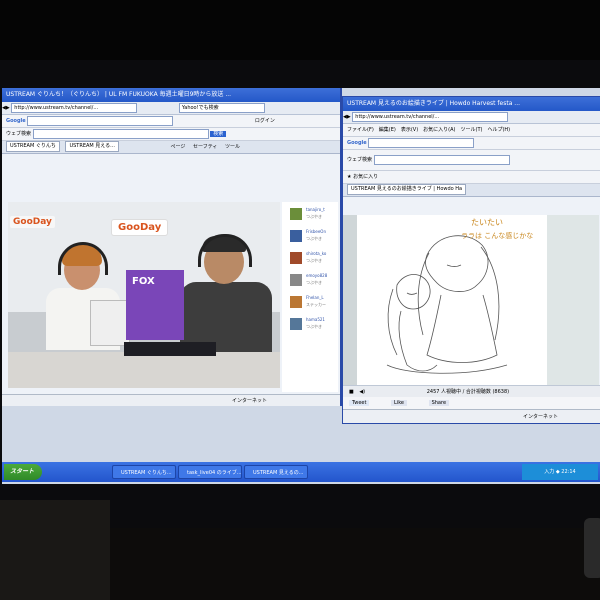 The image size is (600, 600). I want to click on gooday-logo-center: GooDay, so click(140, 227).